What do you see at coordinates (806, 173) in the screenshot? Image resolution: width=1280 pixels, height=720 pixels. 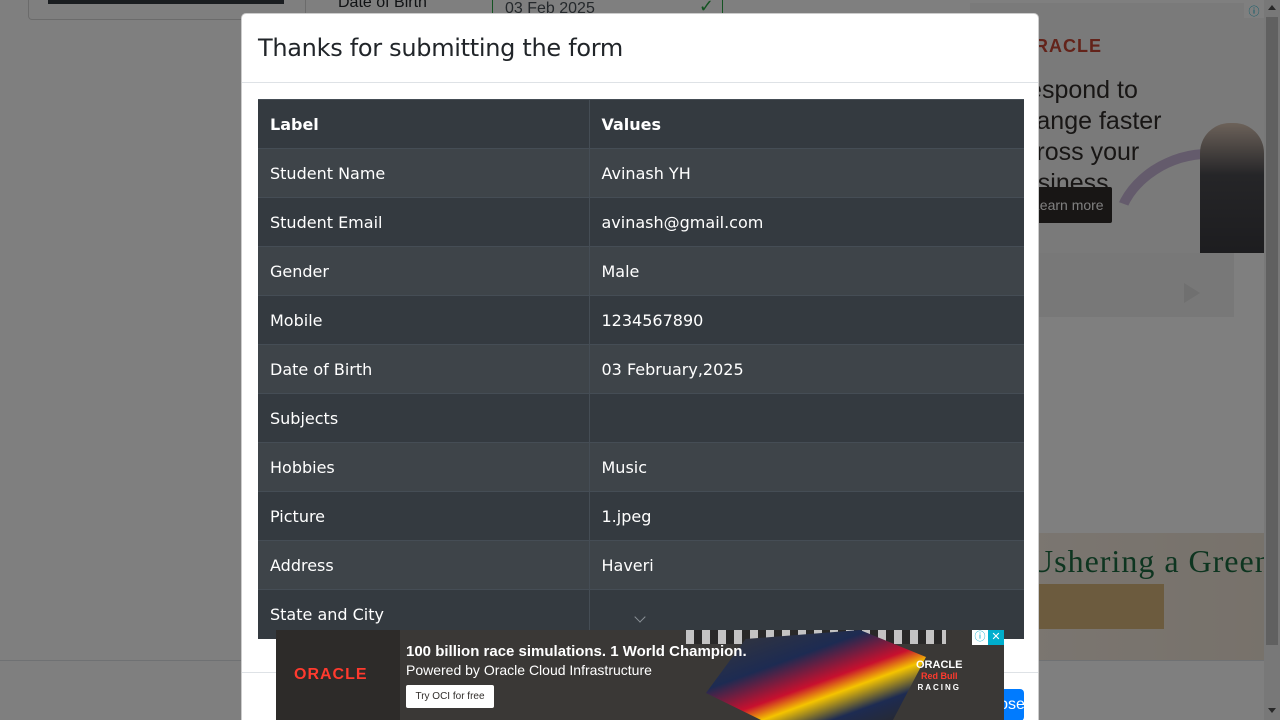 I see `row-value: Avinash YH` at bounding box center [806, 173].